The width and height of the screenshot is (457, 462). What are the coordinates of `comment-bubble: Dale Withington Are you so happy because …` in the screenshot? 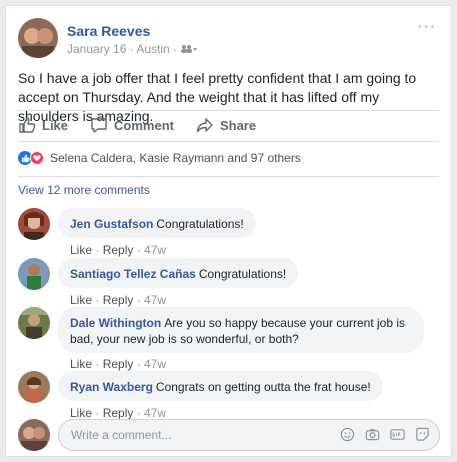 It's located at (241, 330).